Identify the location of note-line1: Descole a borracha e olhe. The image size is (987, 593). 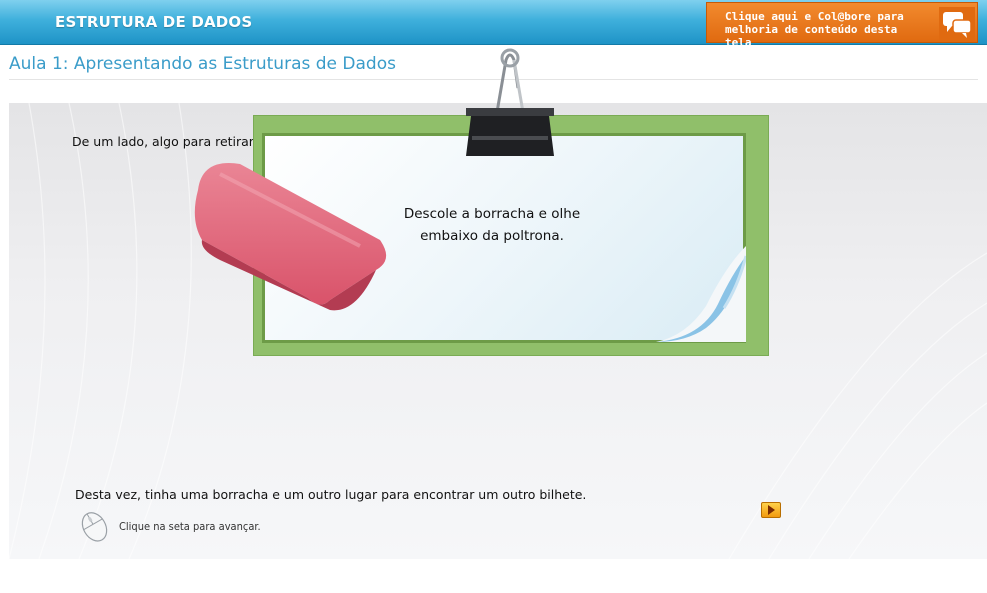
(492, 214).